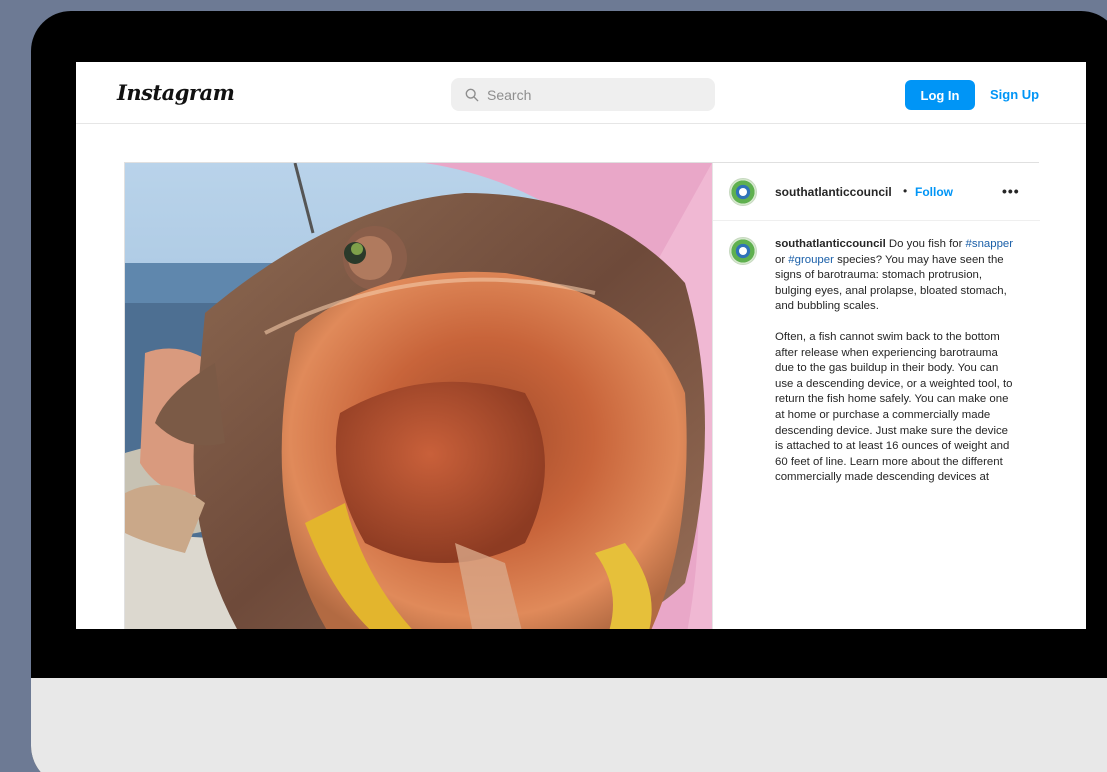  I want to click on monitor-chin, so click(569, 725).